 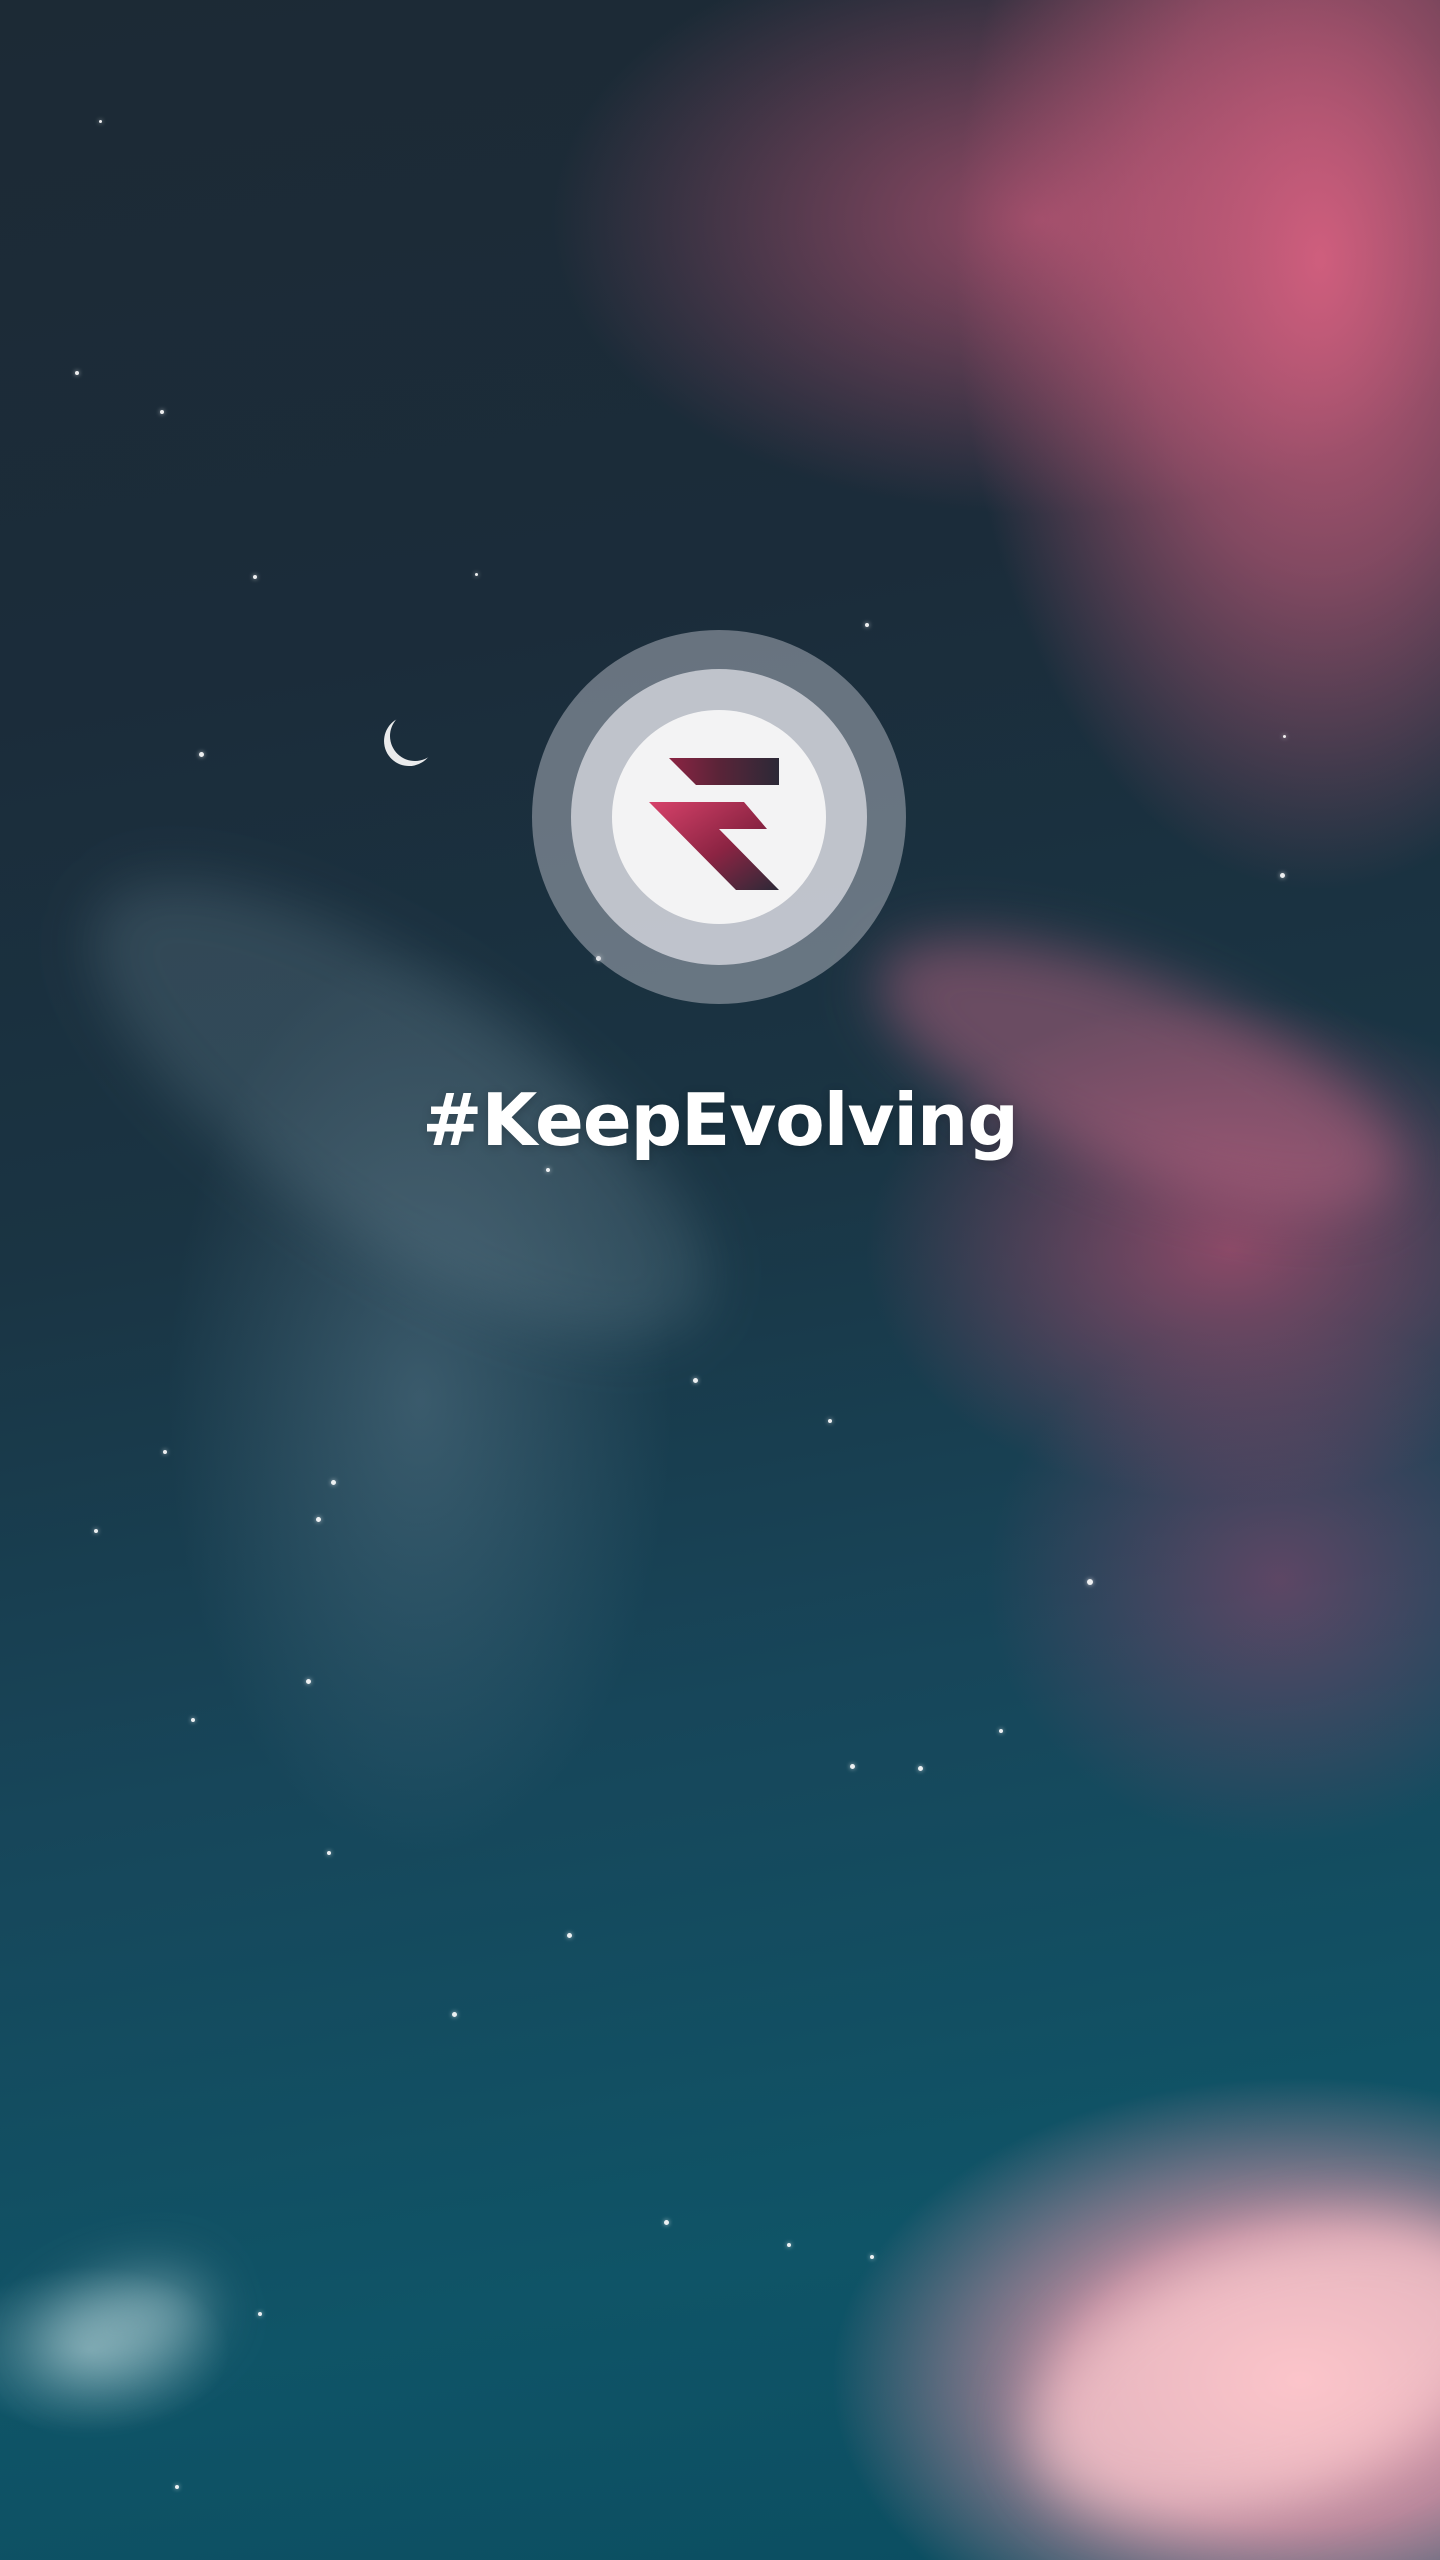 I want to click on stylized-f-logo-icon, so click(x=714, y=824).